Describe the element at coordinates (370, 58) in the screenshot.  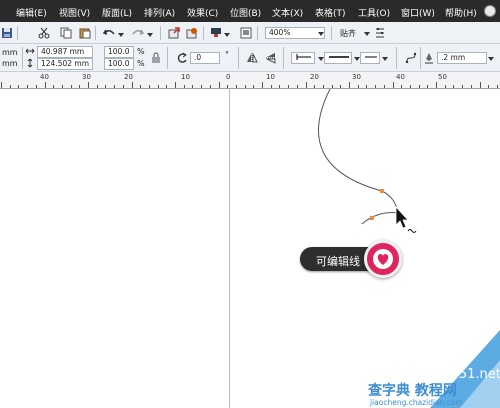
I see `end-arrowhead-select` at that location.